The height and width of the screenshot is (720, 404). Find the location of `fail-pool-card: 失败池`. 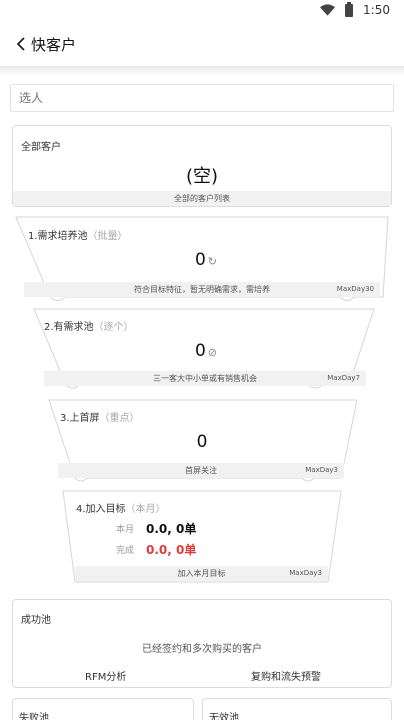

fail-pool-card: 失败池 is located at coordinates (103, 709).